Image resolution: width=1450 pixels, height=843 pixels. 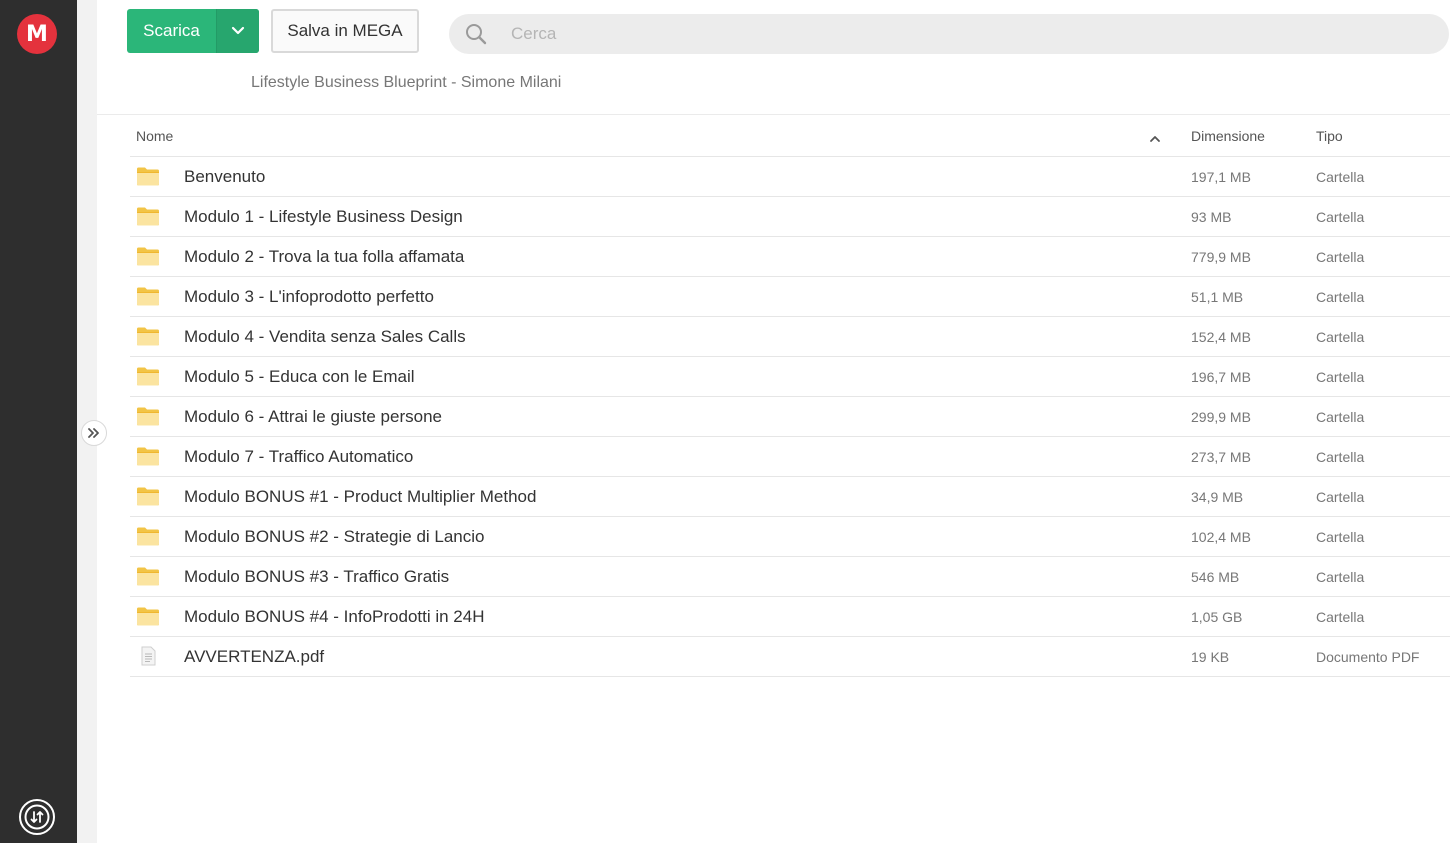 What do you see at coordinates (309, 297) in the screenshot?
I see `file-name: Modulo 3 - L'infoprodotto perfetto` at bounding box center [309, 297].